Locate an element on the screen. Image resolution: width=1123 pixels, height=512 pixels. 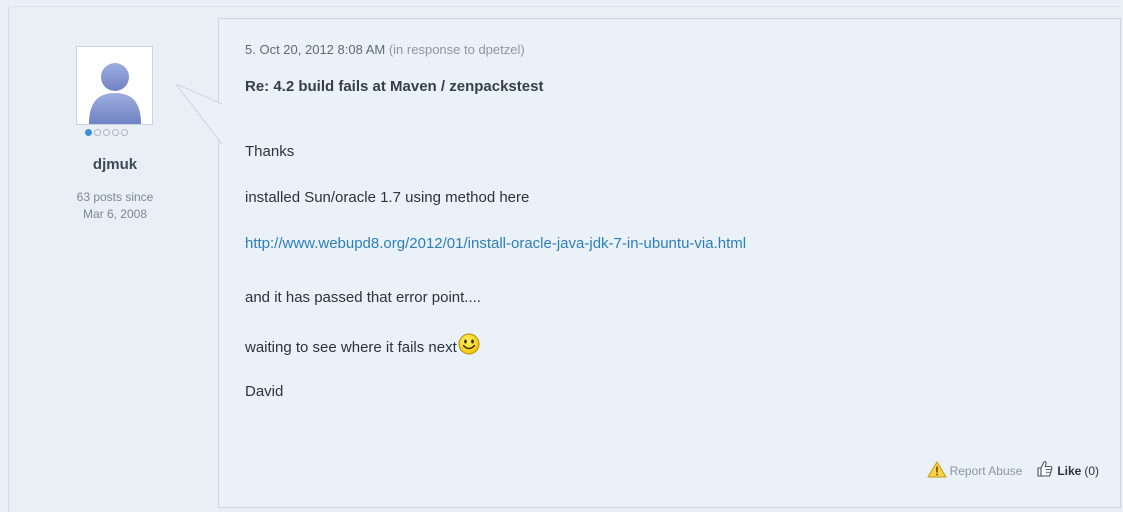
bubble-pointer is located at coordinates (199, 114).